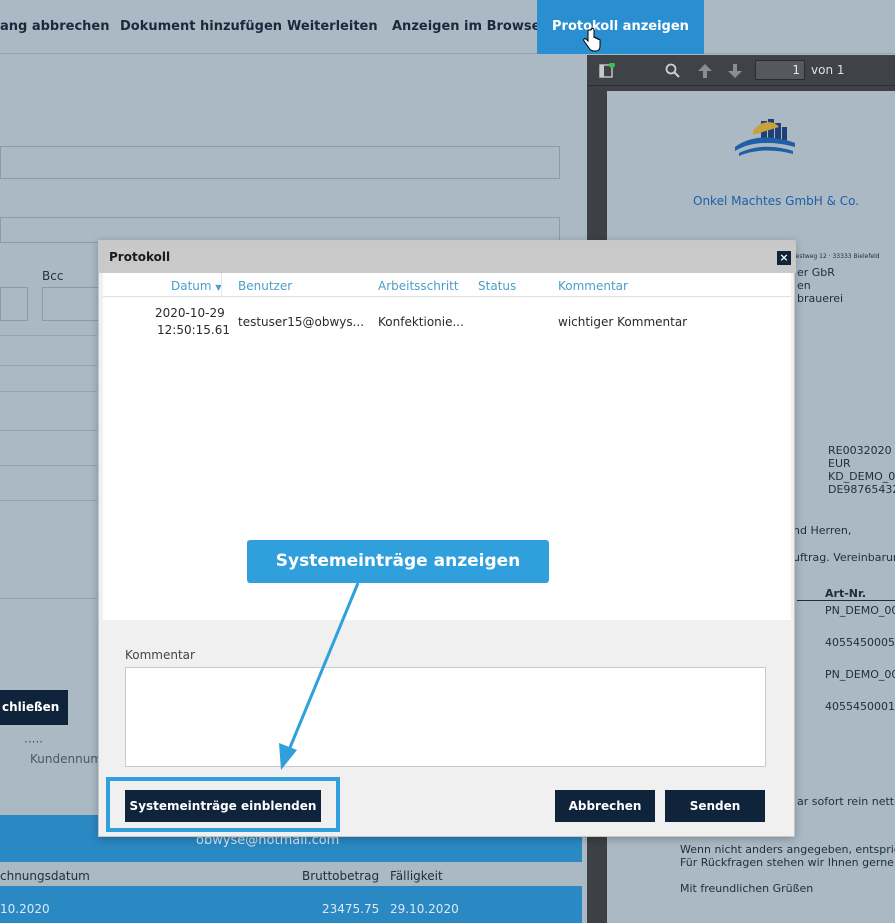  What do you see at coordinates (398, 561) in the screenshot?
I see `callout-label: Systemeinträge anzeigen` at bounding box center [398, 561].